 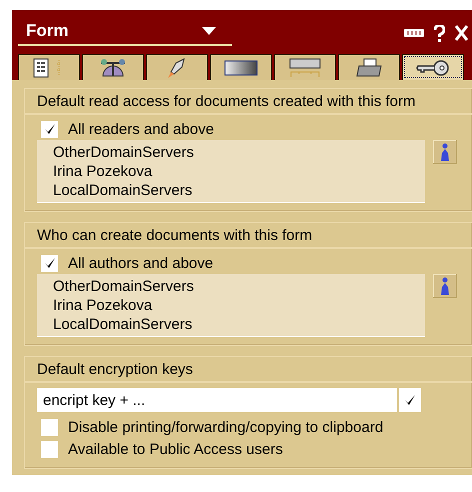 What do you see at coordinates (226, 101) in the screenshot?
I see `section-title: Default read access for documents created with this form` at bounding box center [226, 101].